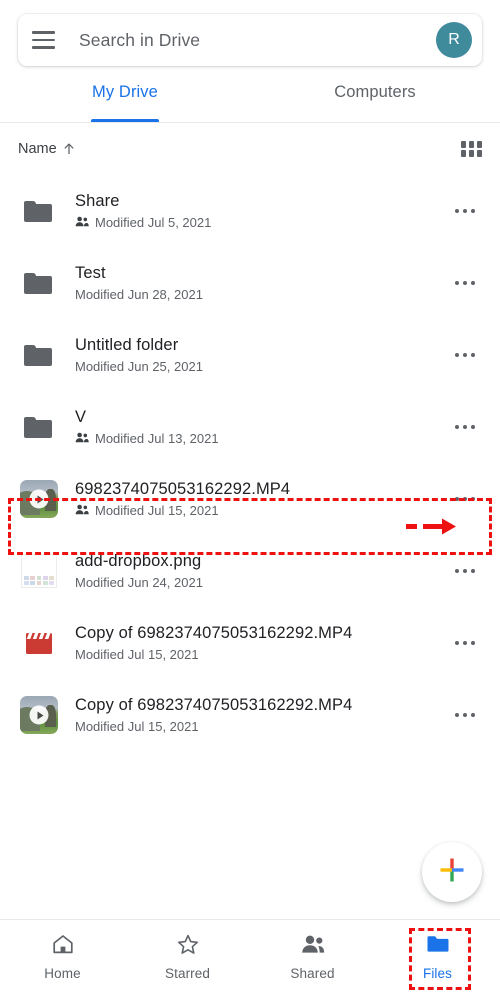 This screenshot has height=994, width=500. Describe the element at coordinates (257, 40) in the screenshot. I see `search-input: Search in Drive` at that location.